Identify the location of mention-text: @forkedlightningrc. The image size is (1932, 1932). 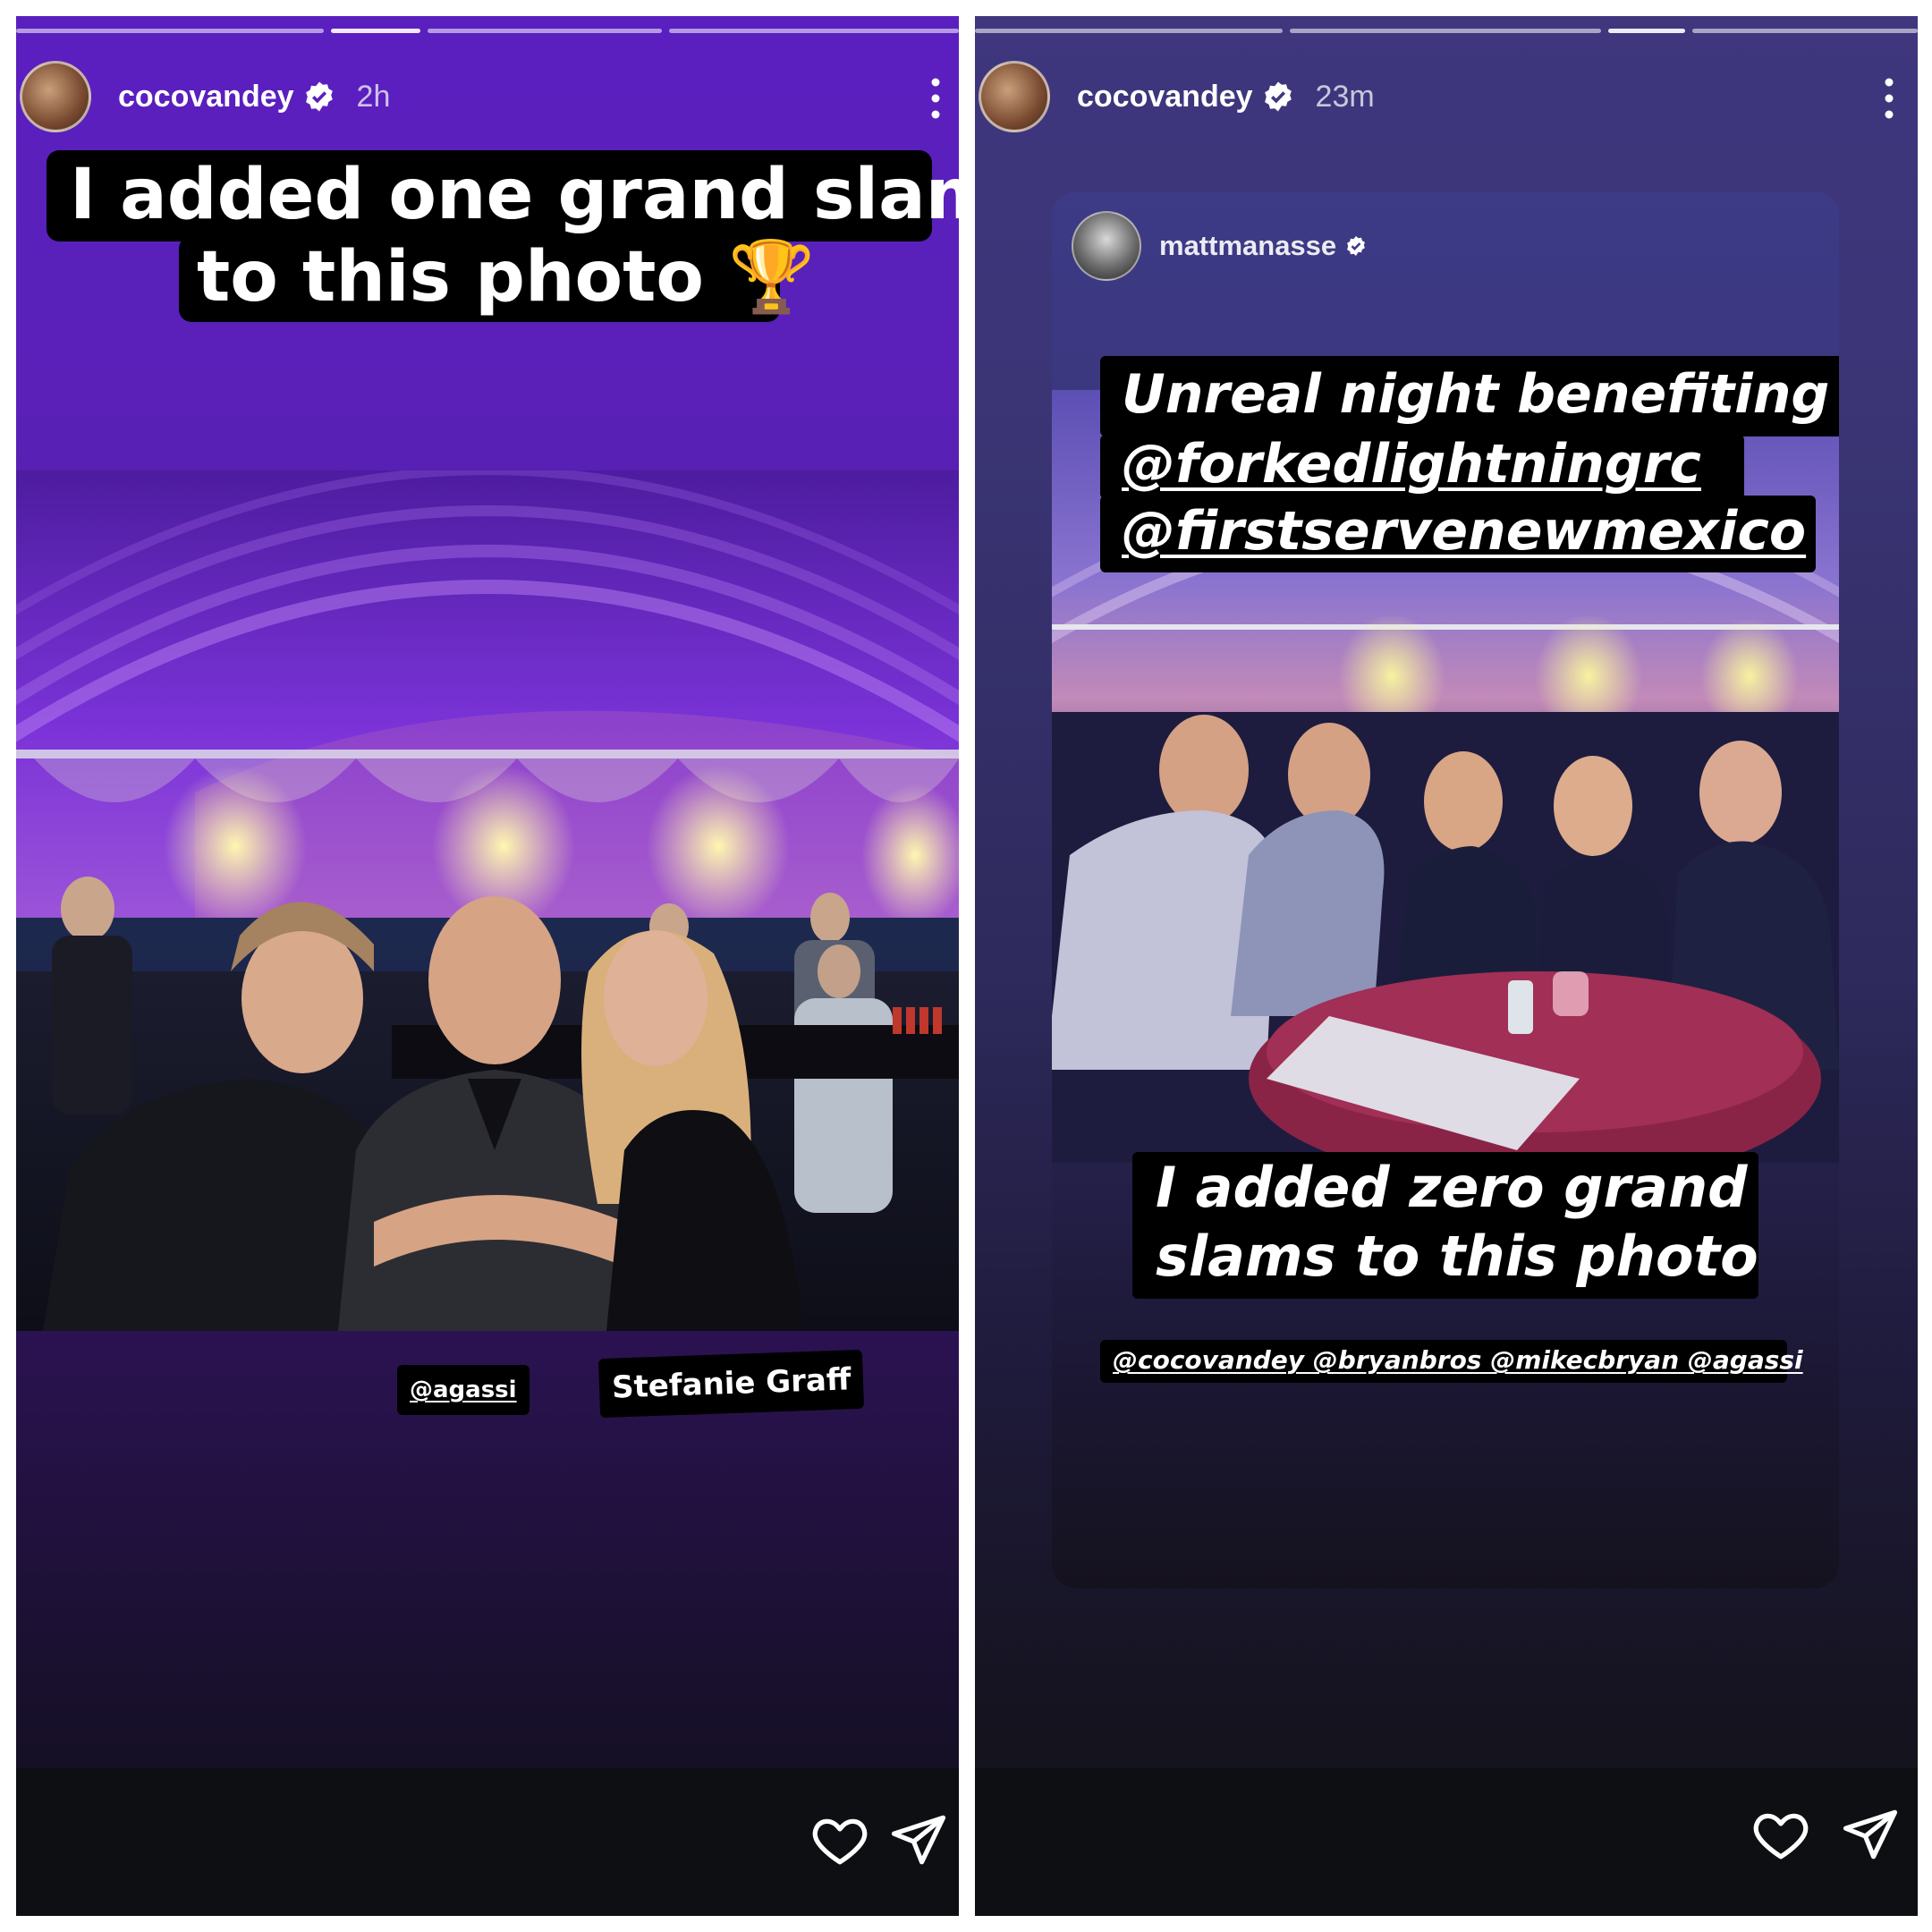
(1411, 464).